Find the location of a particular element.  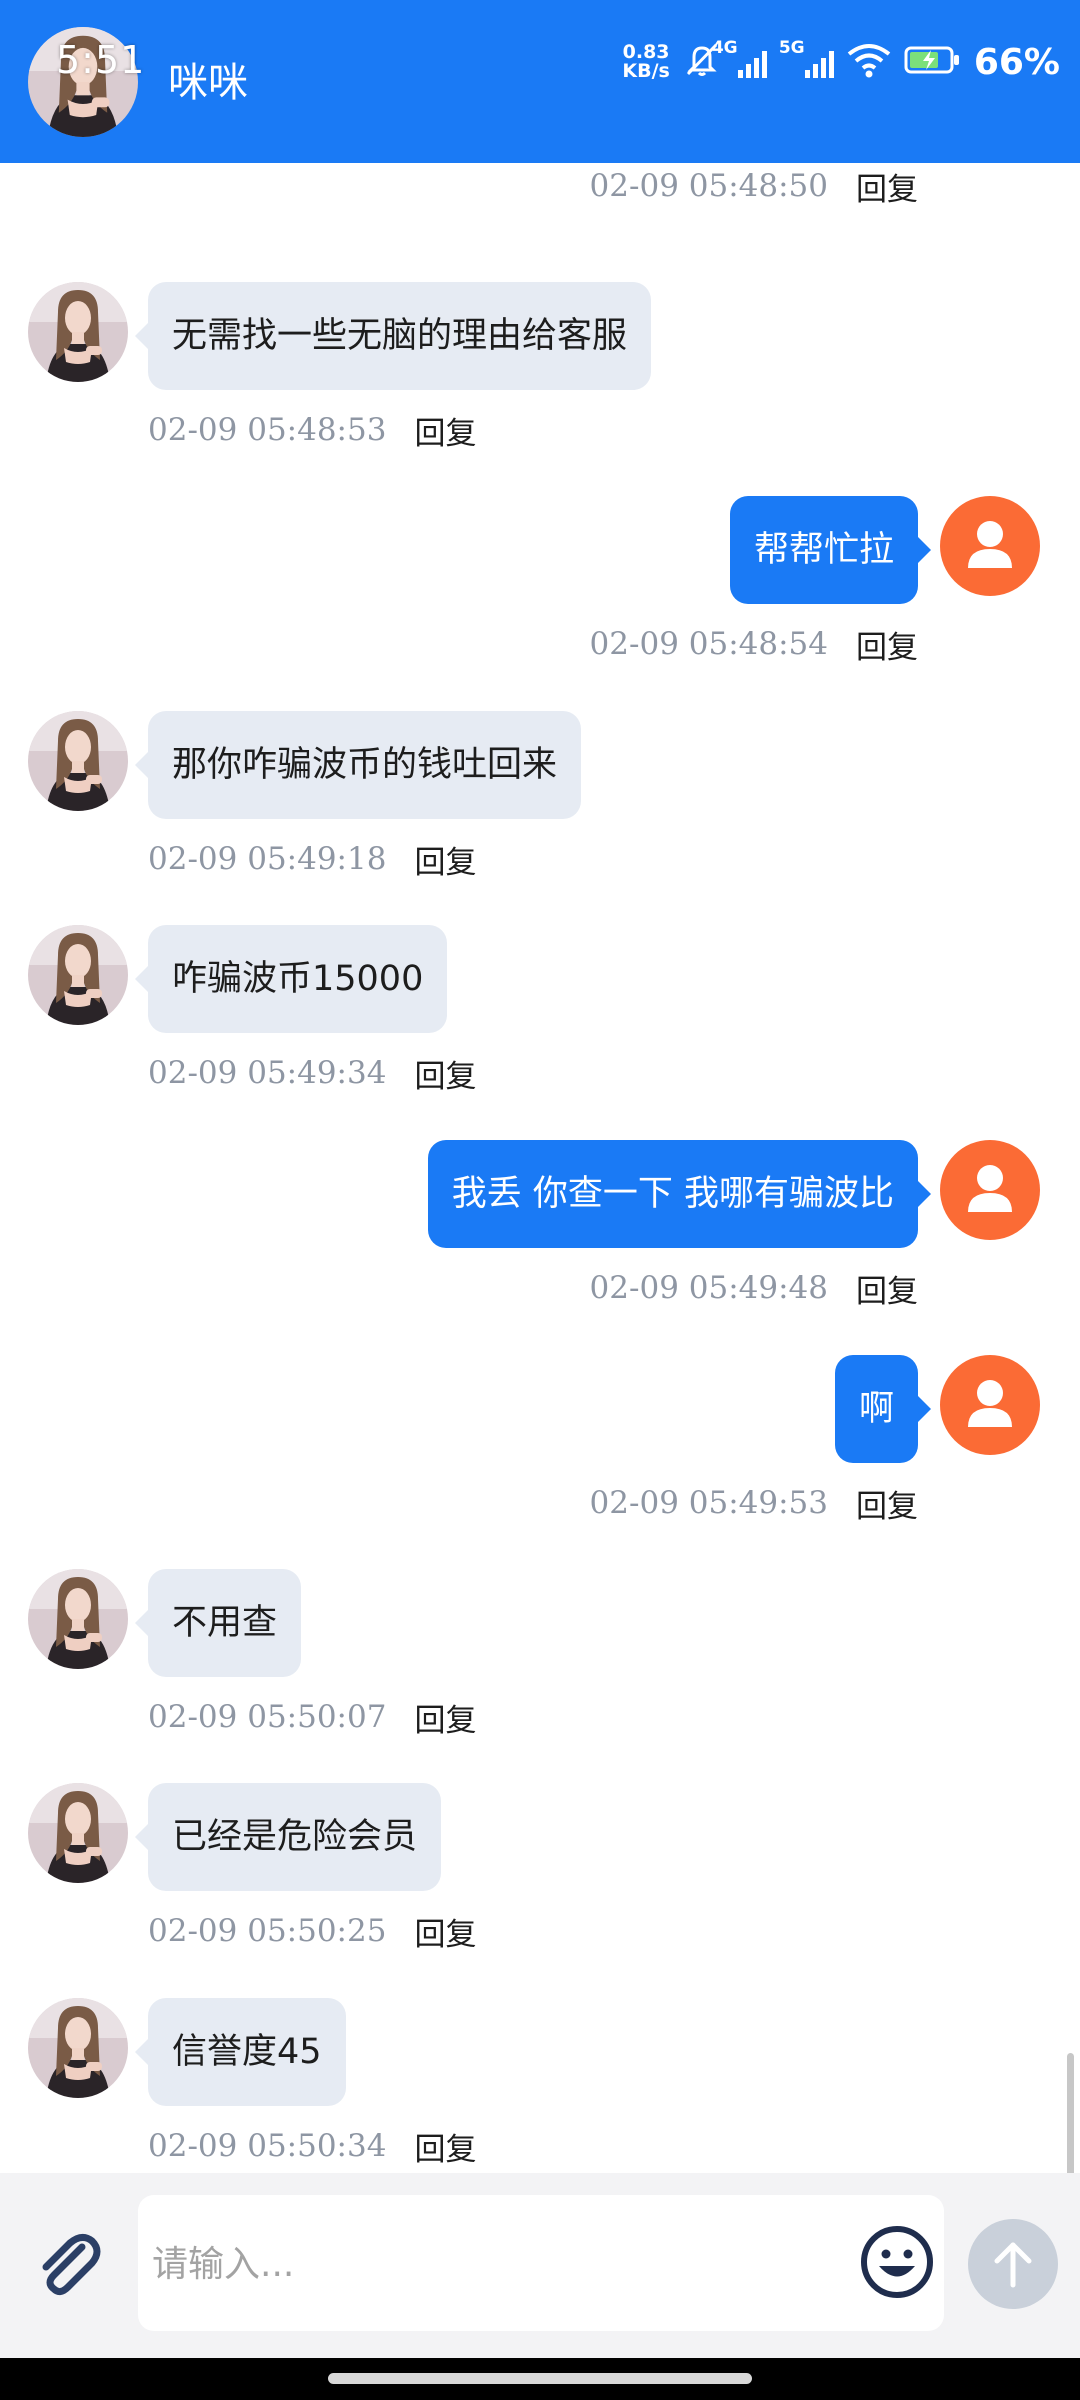

message-input is located at coordinates (497, 2264).